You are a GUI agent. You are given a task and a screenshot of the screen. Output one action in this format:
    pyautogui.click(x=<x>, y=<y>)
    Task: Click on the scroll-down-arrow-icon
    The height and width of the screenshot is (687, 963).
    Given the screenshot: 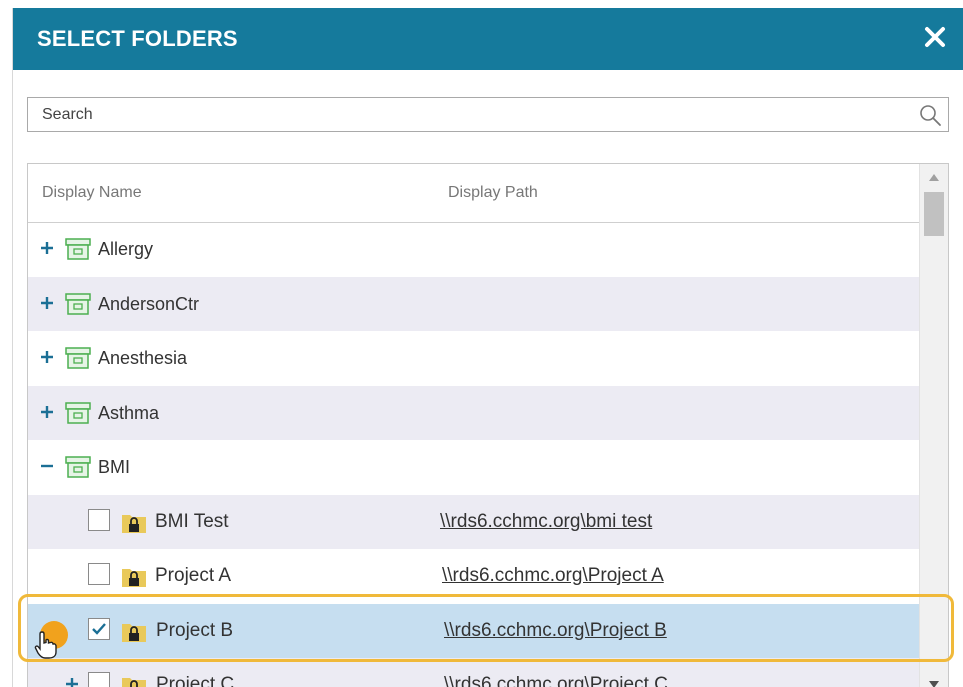 What is the action you would take?
    pyautogui.click(x=934, y=683)
    